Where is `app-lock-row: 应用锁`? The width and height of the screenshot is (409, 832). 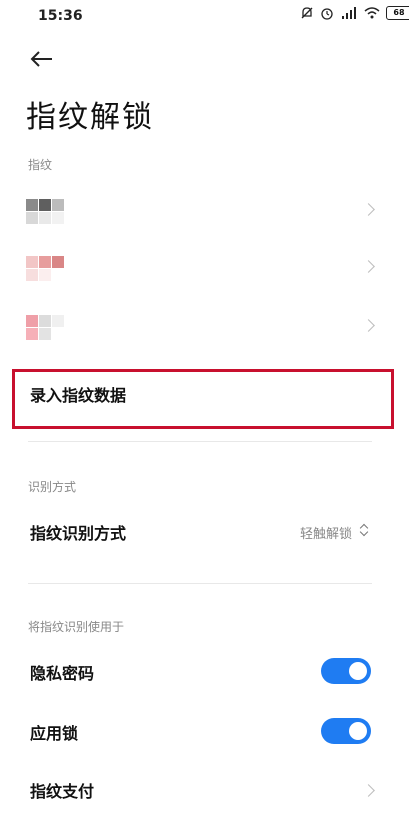
app-lock-row: 应用锁 is located at coordinates (204, 732).